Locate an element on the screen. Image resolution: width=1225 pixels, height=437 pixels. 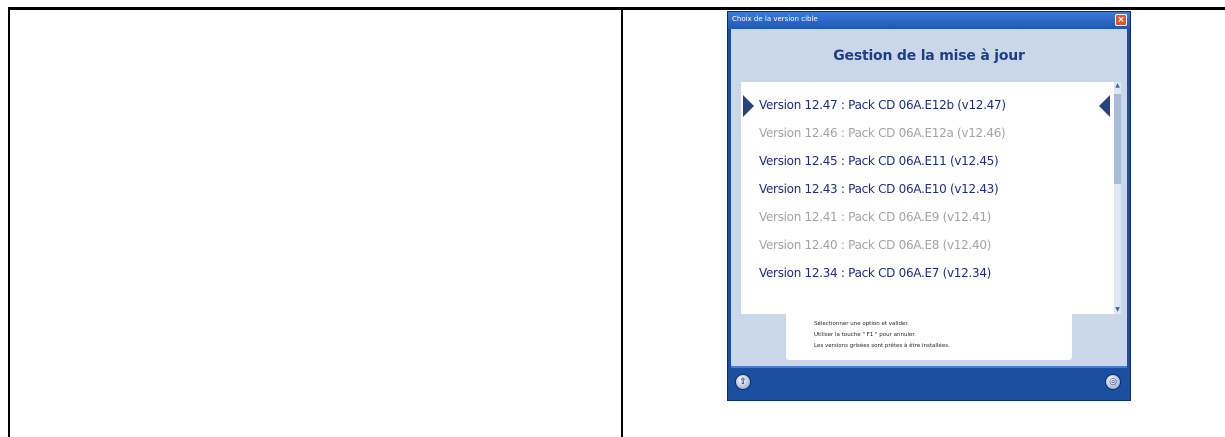
selection-arrow-right-icon is located at coordinates (1104, 106).